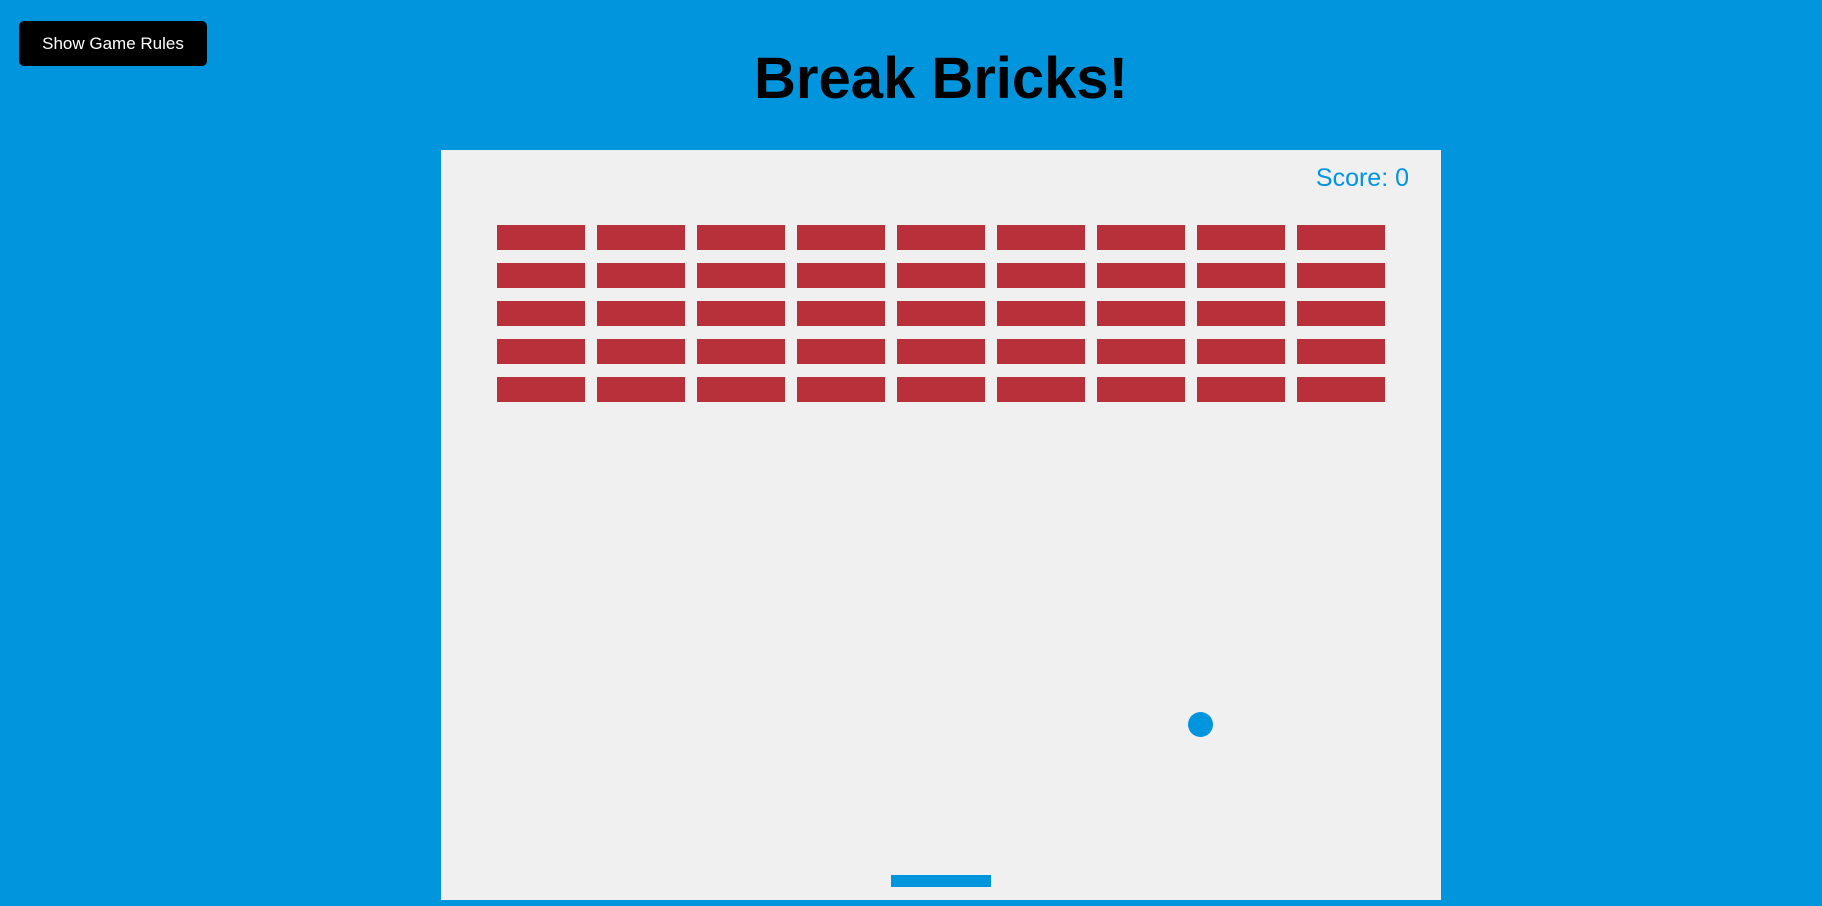 This screenshot has height=906, width=1822. Describe the element at coordinates (941, 78) in the screenshot. I see `page-title: Break Bricks!` at that location.